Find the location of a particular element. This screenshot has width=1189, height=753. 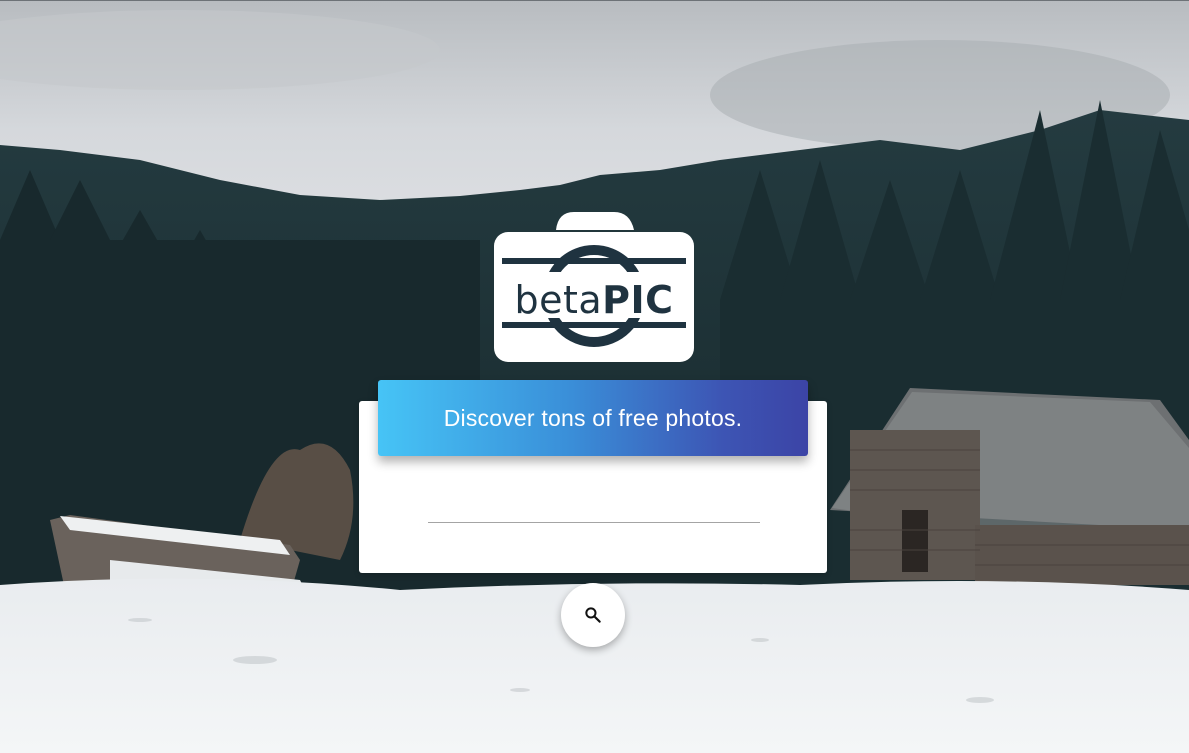

search-button is located at coordinates (593, 615).